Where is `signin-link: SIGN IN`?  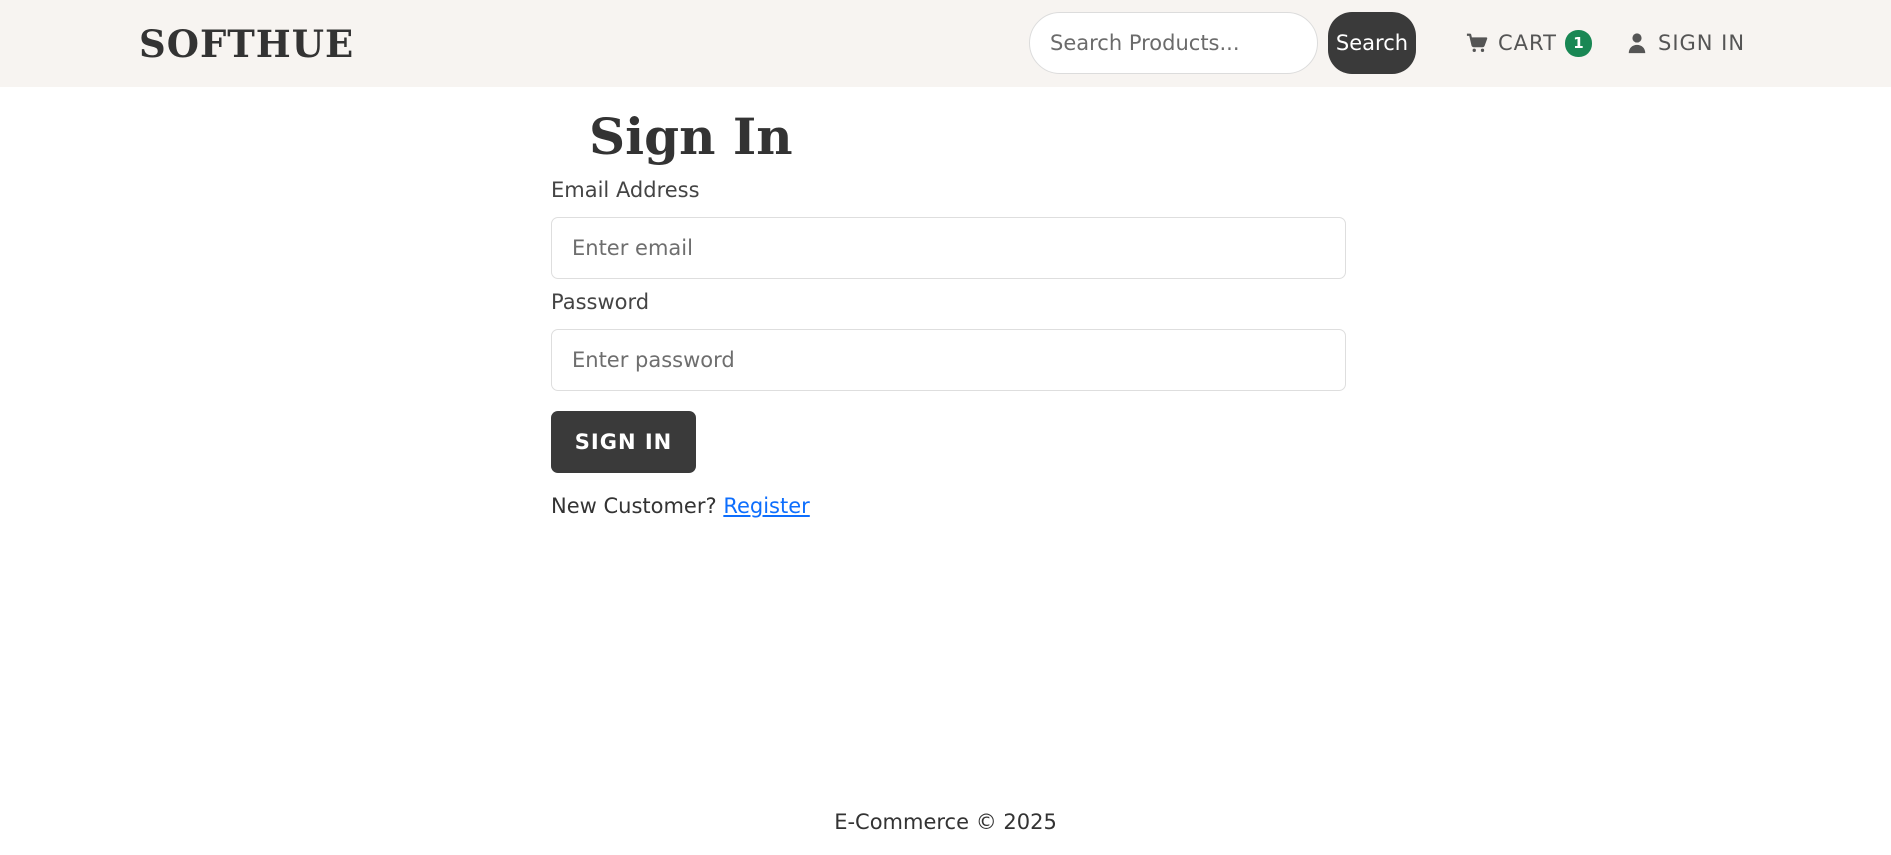
signin-link: SIGN IN is located at coordinates (1685, 43).